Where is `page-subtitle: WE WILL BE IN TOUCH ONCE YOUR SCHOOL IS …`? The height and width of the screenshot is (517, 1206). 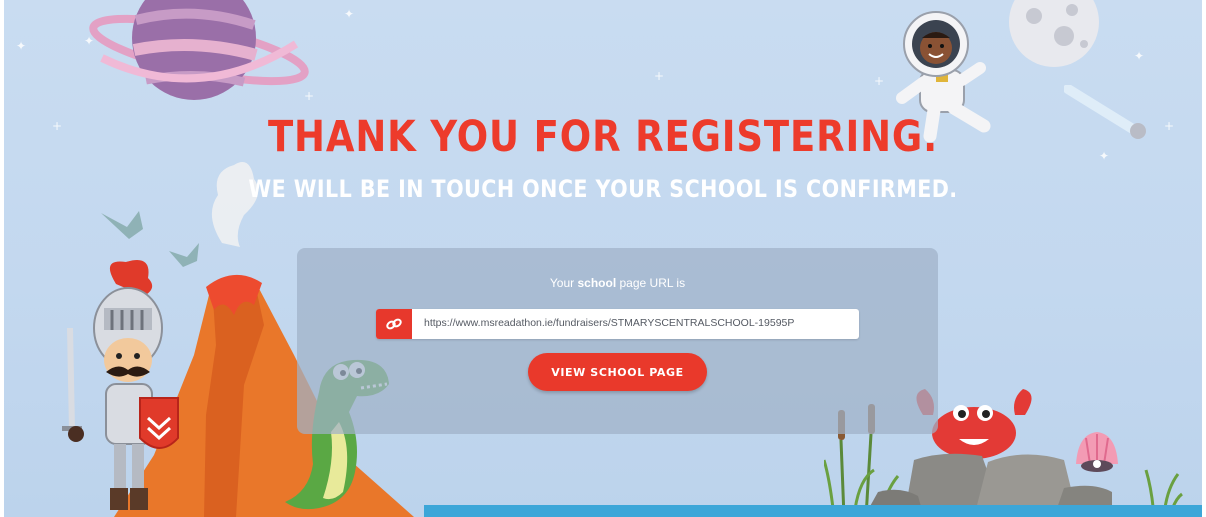
page-subtitle: WE WILL BE IN TOUCH ONCE YOUR SCHOOL IS … is located at coordinates (603, 189).